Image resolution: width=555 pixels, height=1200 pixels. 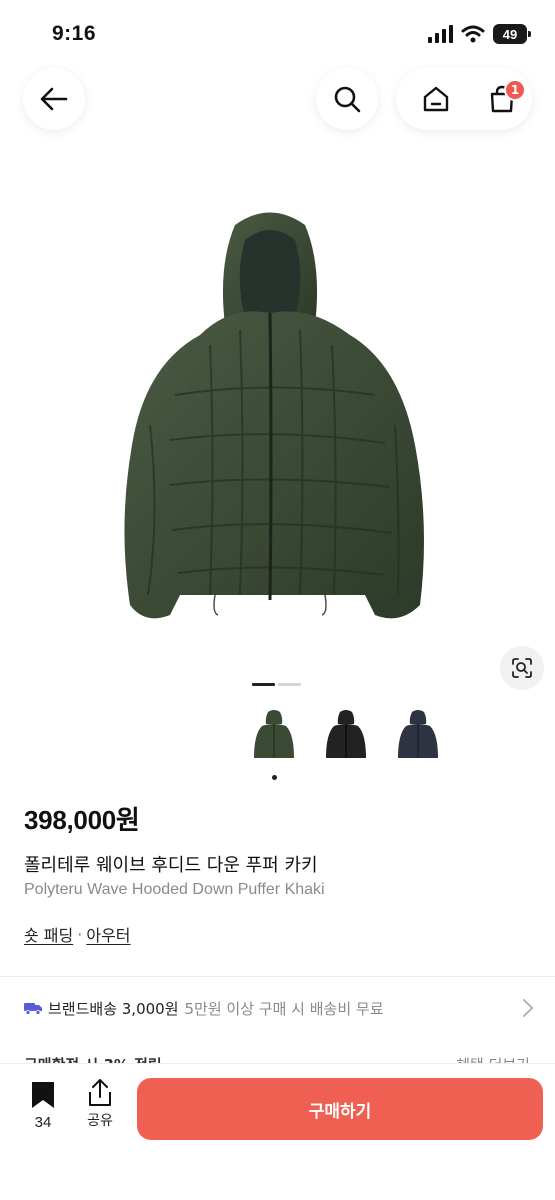 I want to click on chevron-right-icon, so click(x=528, y=1008).